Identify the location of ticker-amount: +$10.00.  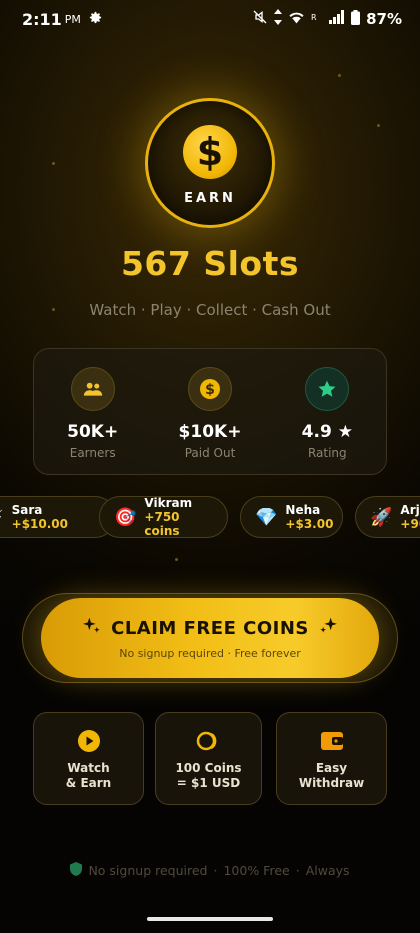
(40, 524).